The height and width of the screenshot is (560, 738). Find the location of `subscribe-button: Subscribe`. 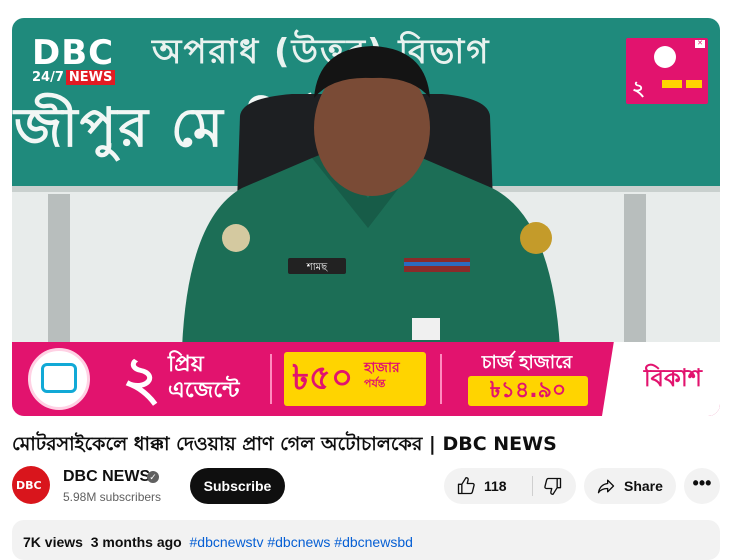

subscribe-button: Subscribe is located at coordinates (237, 486).